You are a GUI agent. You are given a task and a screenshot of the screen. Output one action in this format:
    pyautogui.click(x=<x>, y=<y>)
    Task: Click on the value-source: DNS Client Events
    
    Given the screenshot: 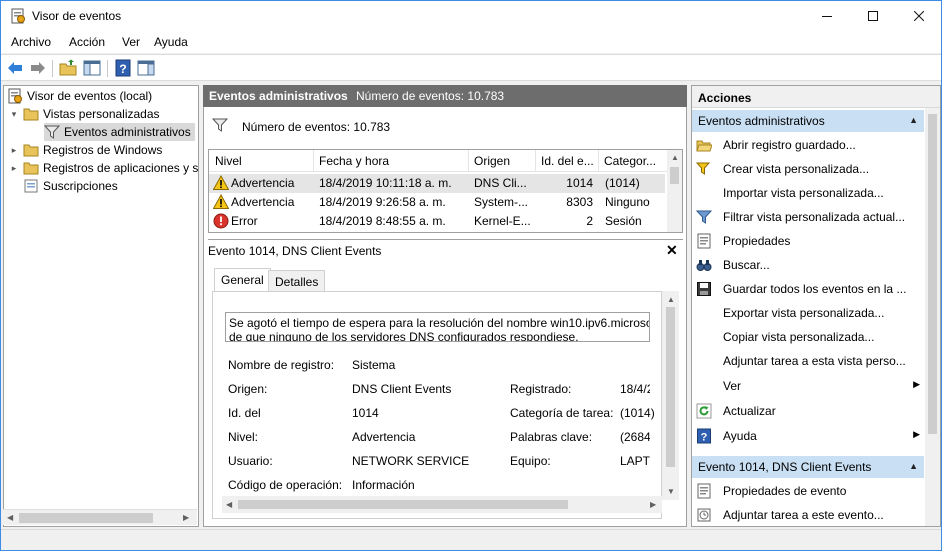 What is the action you would take?
    pyautogui.click(x=402, y=389)
    